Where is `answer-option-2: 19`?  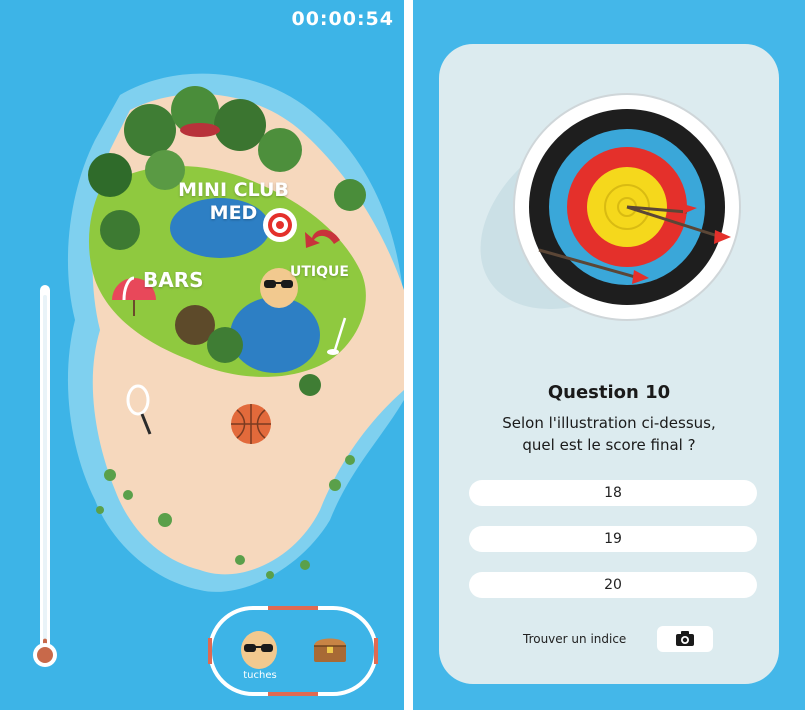
answer-option-2: 19 is located at coordinates (613, 539).